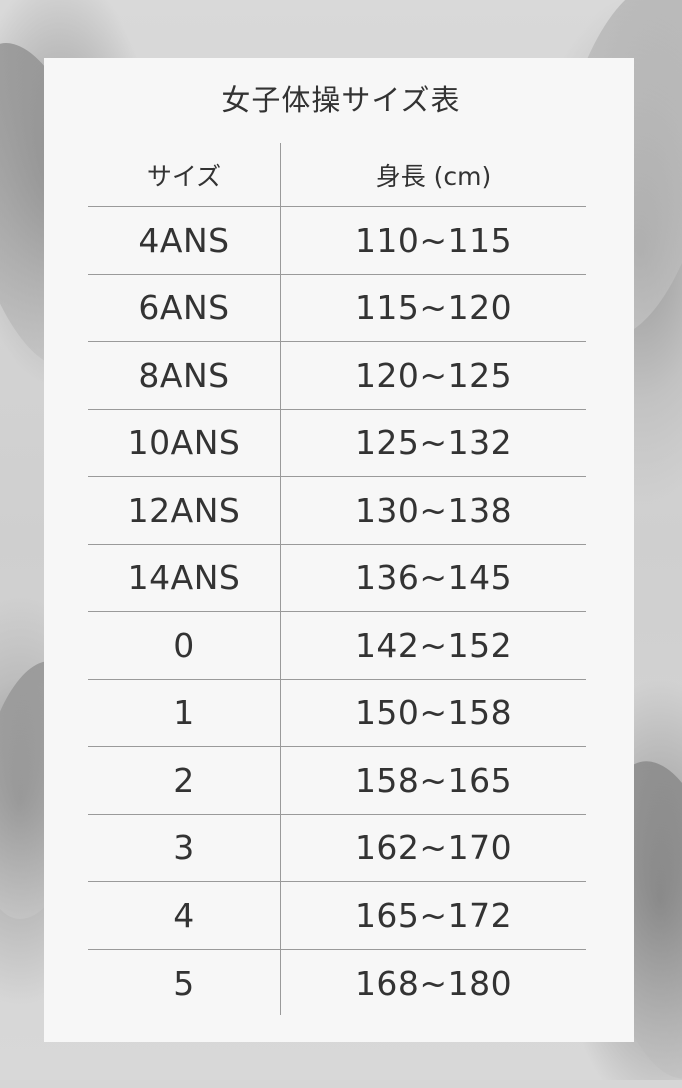 The image size is (682, 1088). Describe the element at coordinates (337, 646) in the screenshot. I see `table-row: 0 142~152` at that location.